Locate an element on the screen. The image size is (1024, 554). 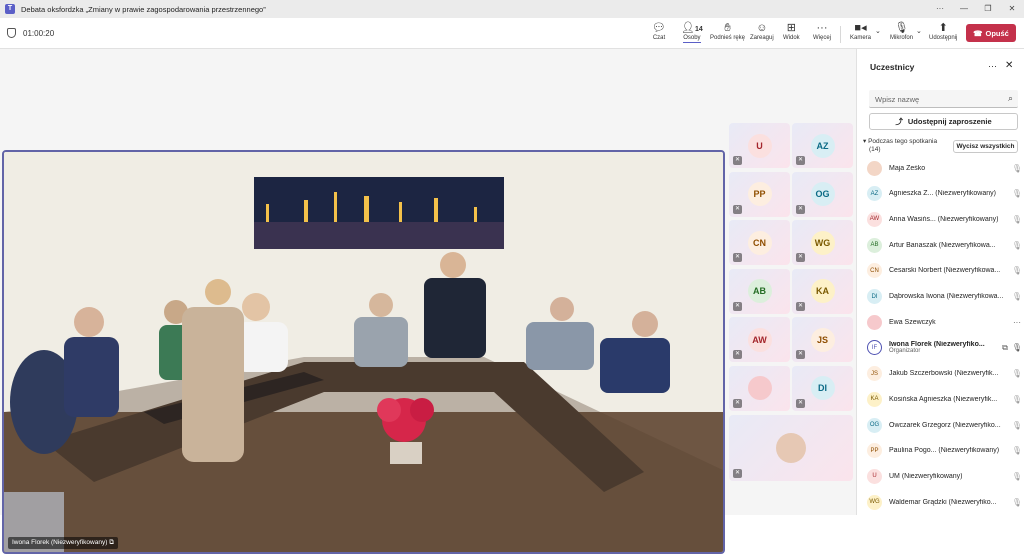
more-icon: ··· is located at coordinates (1017, 322).